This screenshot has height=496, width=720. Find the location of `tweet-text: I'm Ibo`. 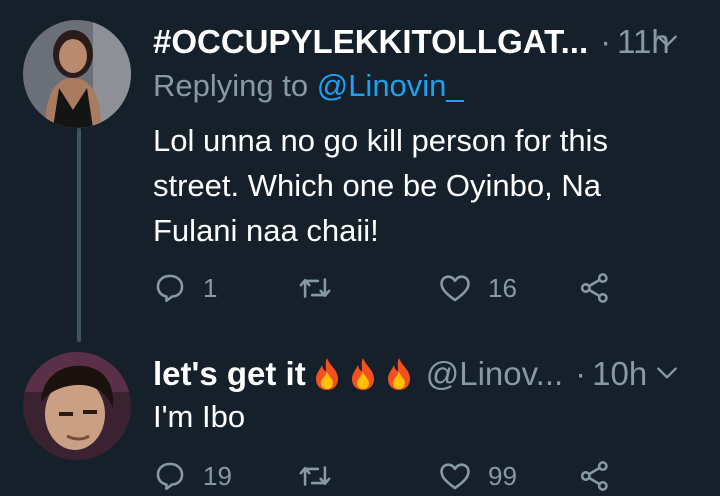

tweet-text: I'm Ibo is located at coordinates (423, 416).